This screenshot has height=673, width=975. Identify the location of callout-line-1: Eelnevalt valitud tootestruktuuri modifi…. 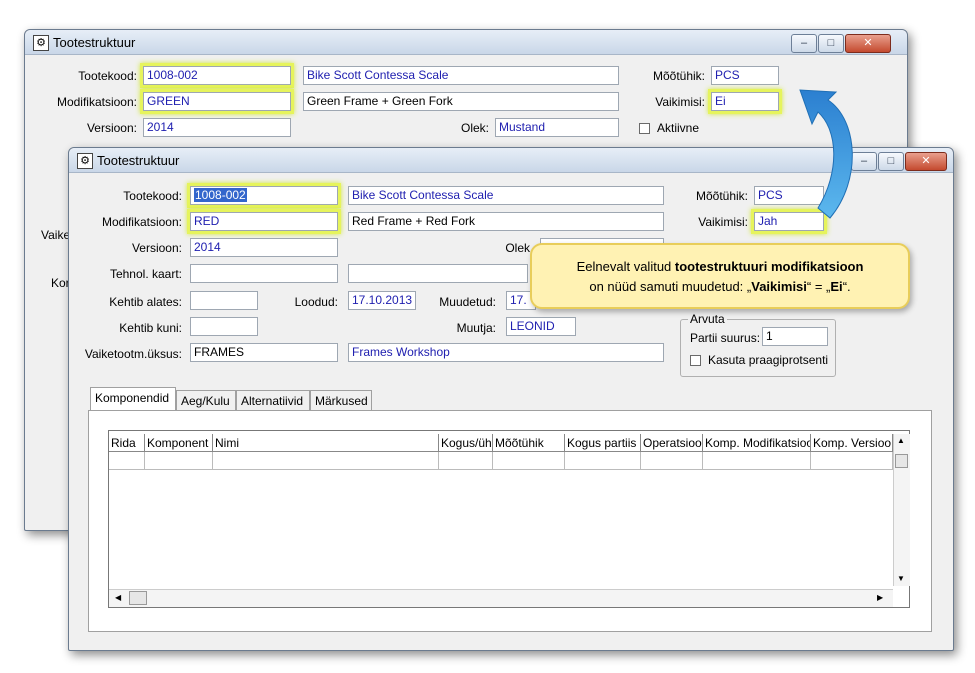
(720, 267).